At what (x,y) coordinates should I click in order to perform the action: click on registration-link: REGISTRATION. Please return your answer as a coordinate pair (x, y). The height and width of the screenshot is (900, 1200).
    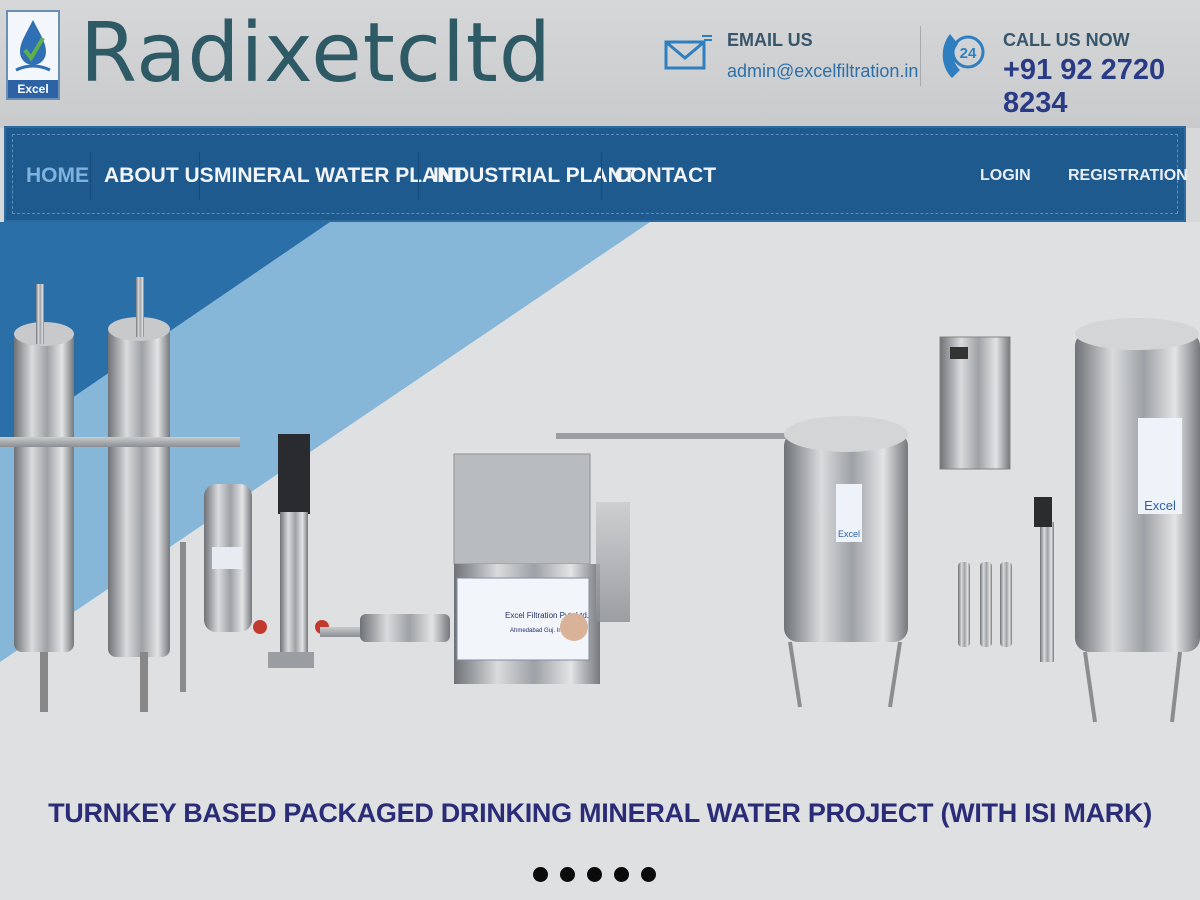
    Looking at the image, I should click on (1128, 176).